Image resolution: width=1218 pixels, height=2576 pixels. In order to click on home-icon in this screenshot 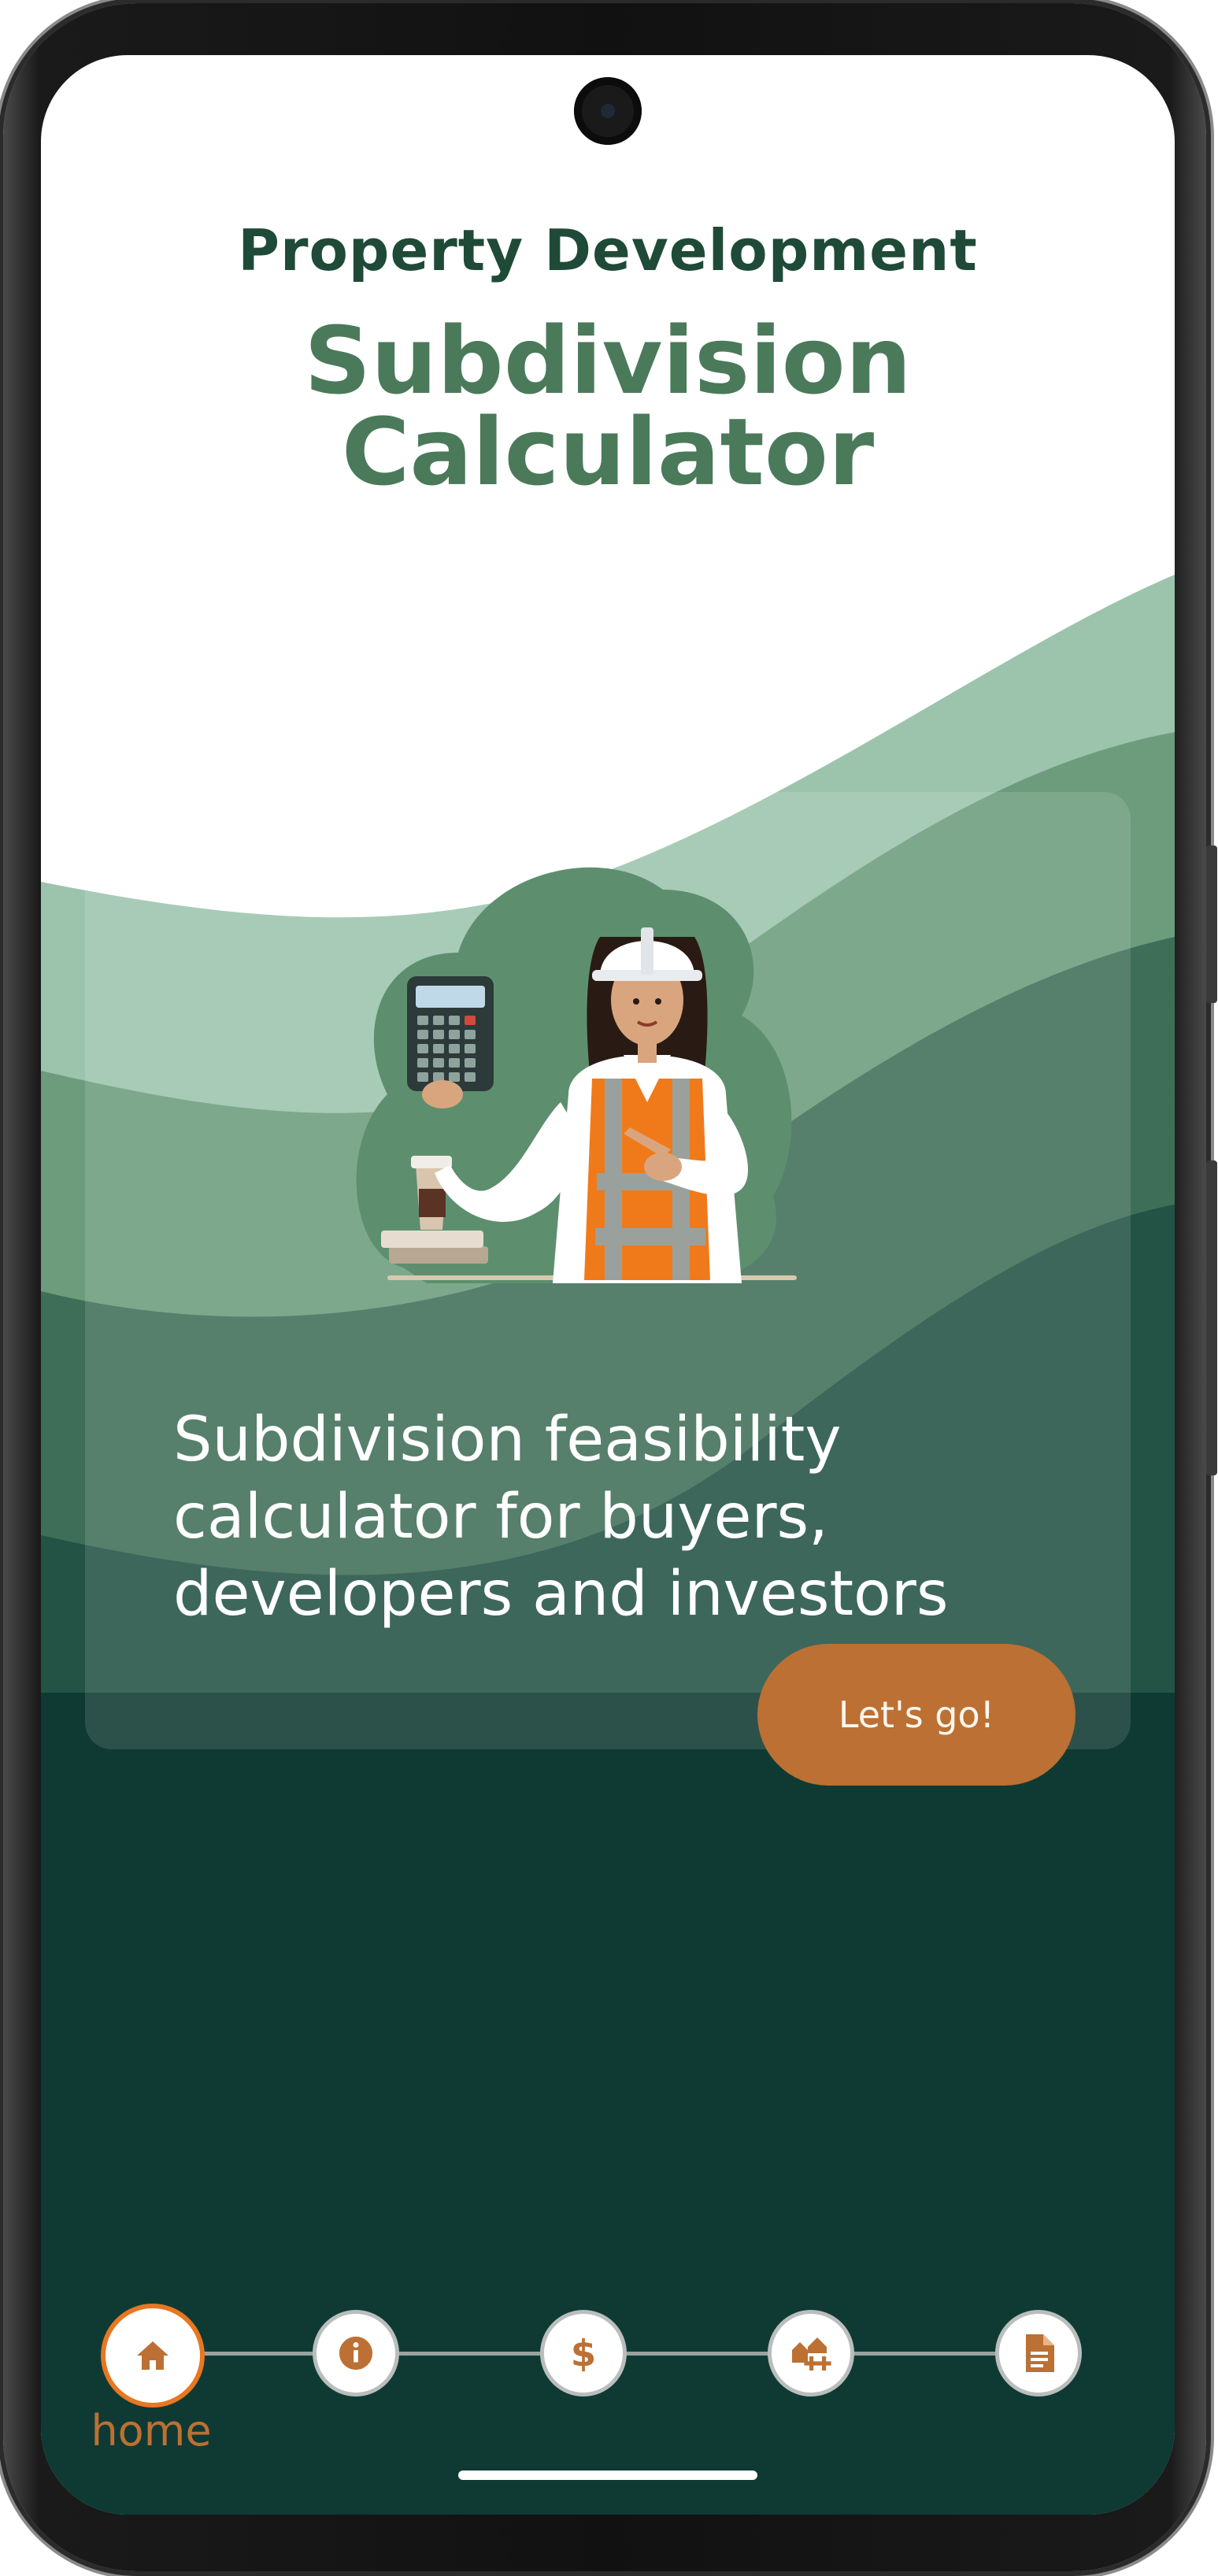, I will do `click(152, 2355)`.